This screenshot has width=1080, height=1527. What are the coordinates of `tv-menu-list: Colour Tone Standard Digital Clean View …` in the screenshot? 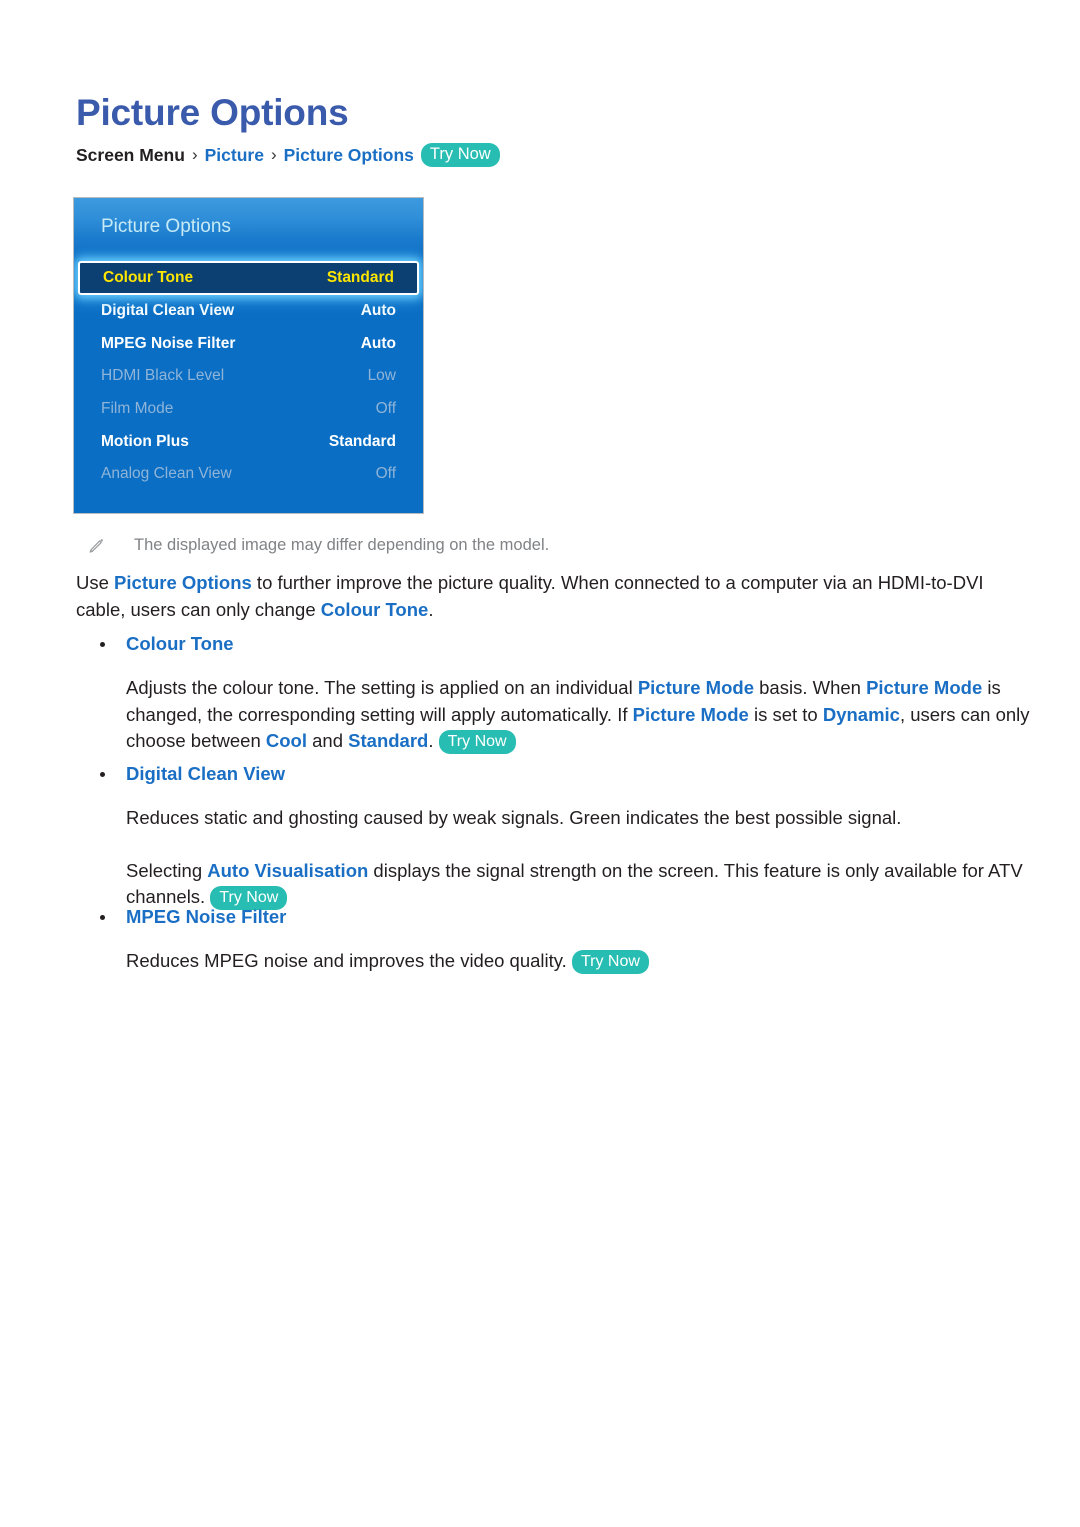 It's located at (248, 385).